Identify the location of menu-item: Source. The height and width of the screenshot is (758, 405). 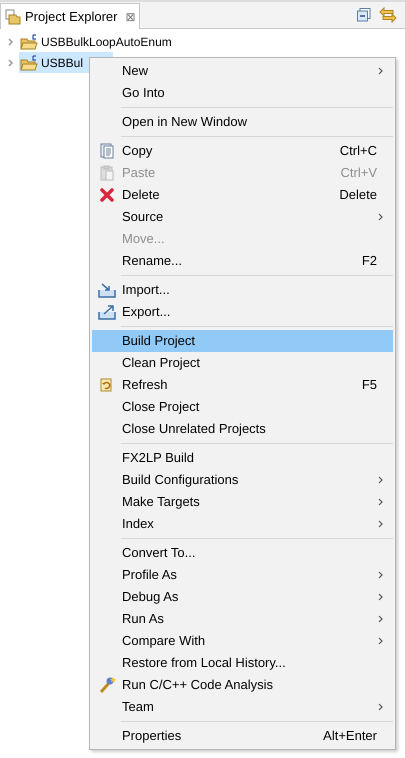
(242, 217).